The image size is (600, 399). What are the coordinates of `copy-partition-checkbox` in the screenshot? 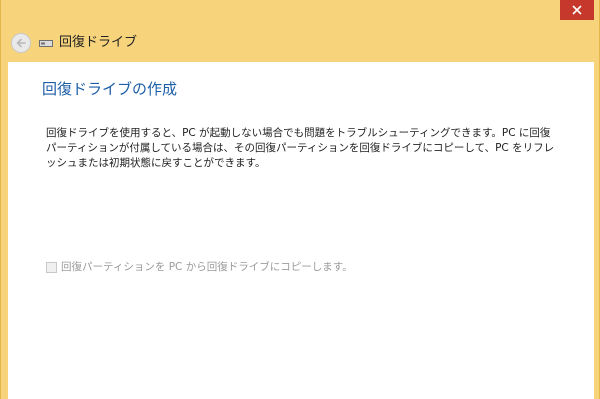 It's located at (51, 267).